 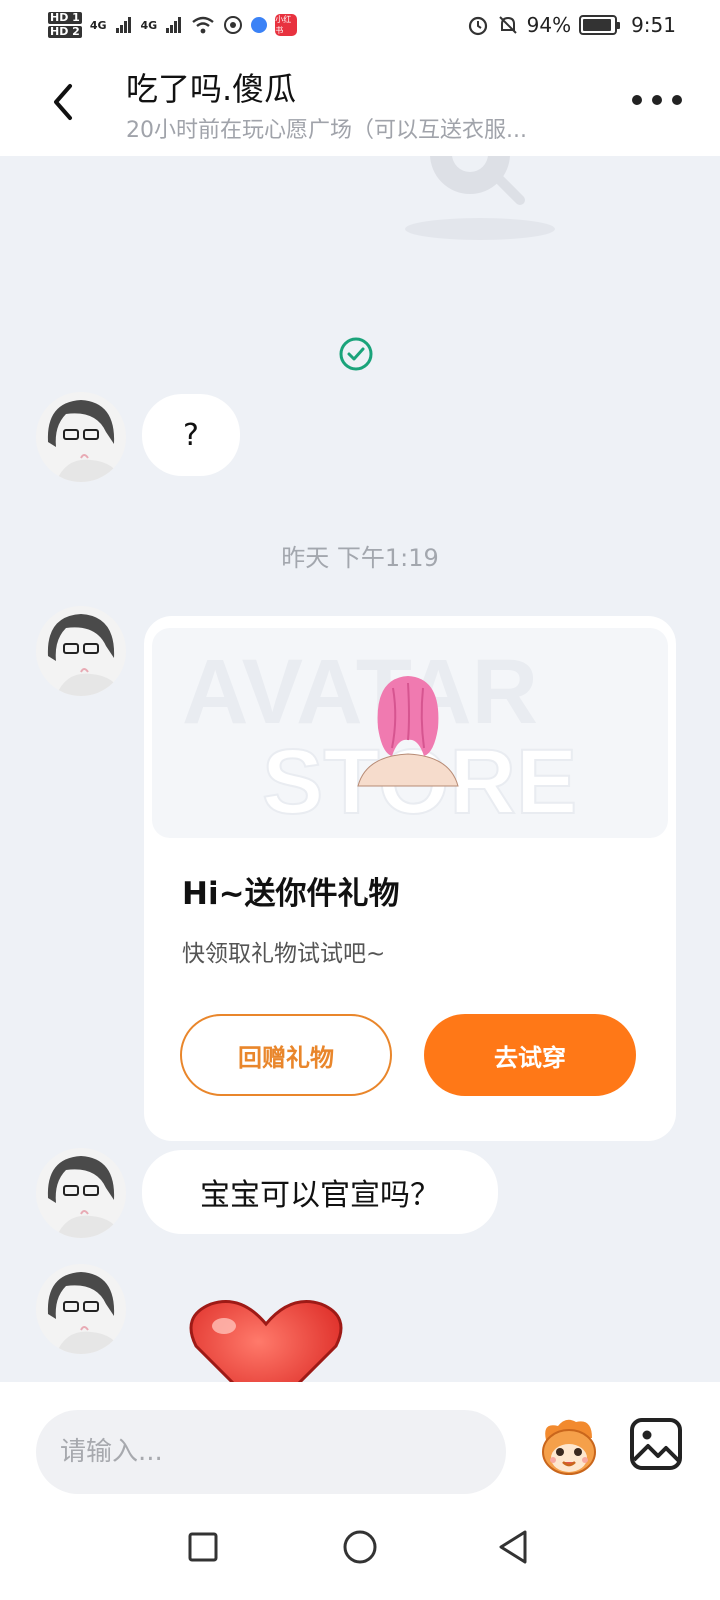 I want to click on gift-subtitle: 快领取礼物试试吧~, so click(x=284, y=954).